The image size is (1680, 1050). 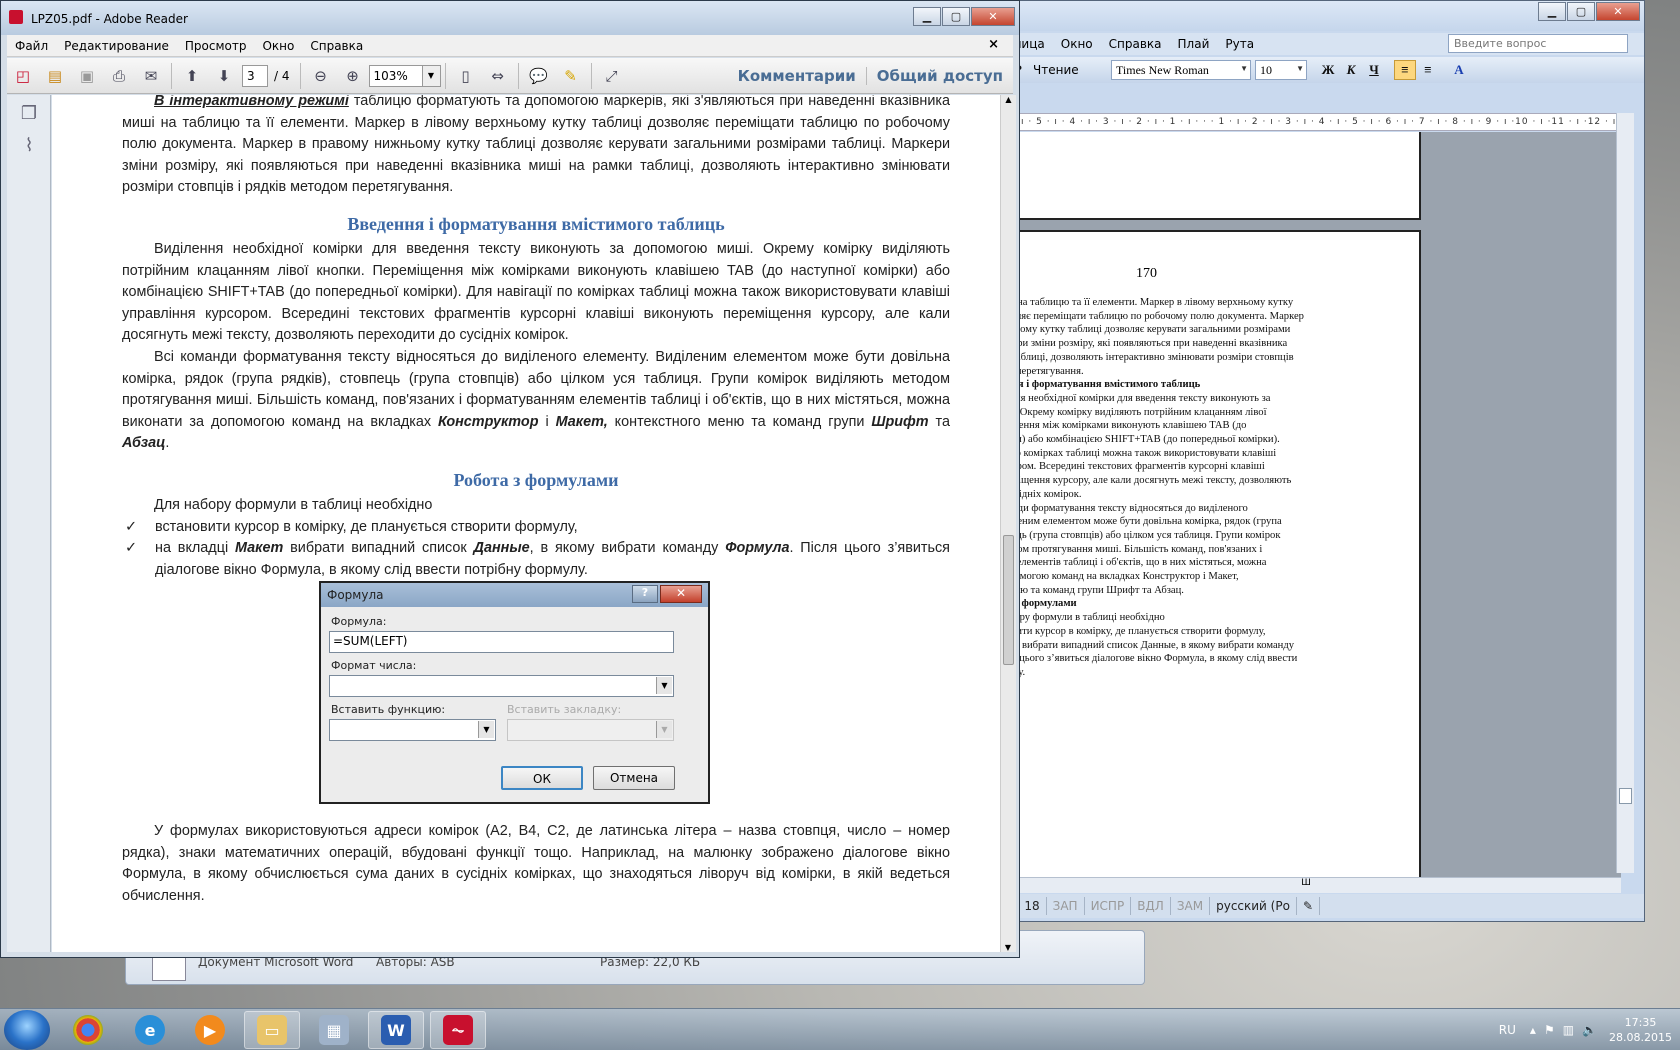 What do you see at coordinates (31, 46) in the screenshot?
I see `menu-file: Файл` at bounding box center [31, 46].